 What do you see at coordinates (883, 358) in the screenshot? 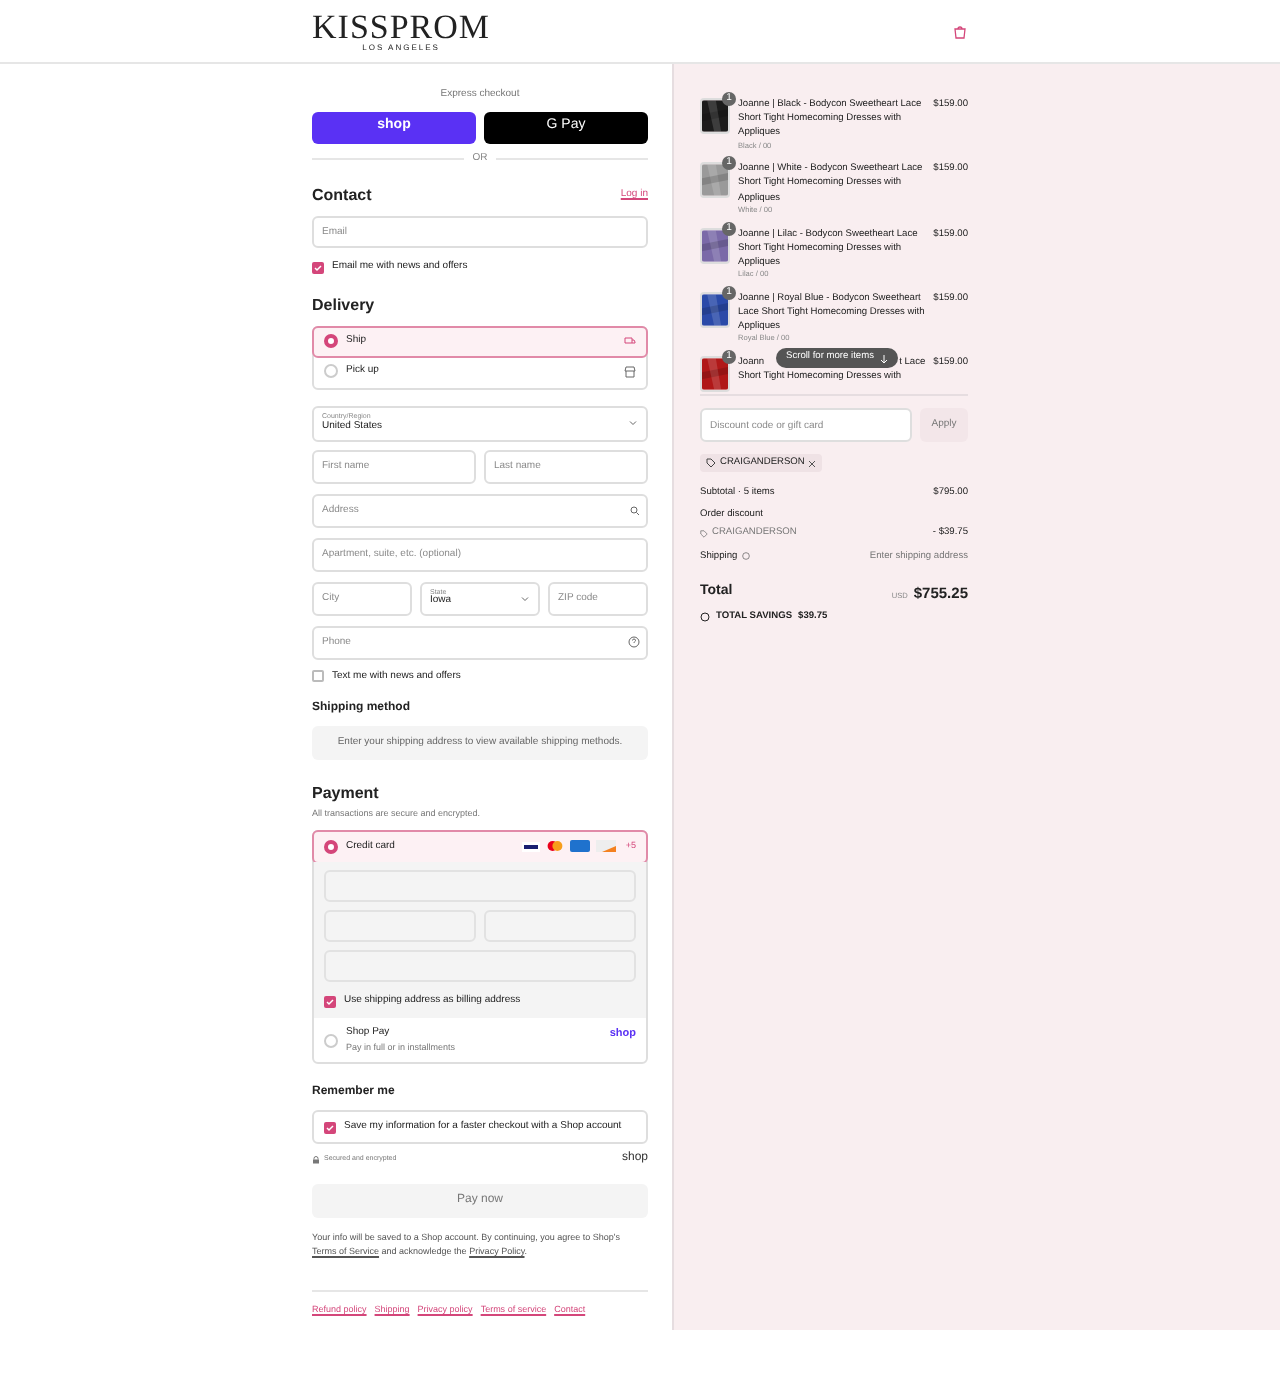
I see `arrow-down-icon` at bounding box center [883, 358].